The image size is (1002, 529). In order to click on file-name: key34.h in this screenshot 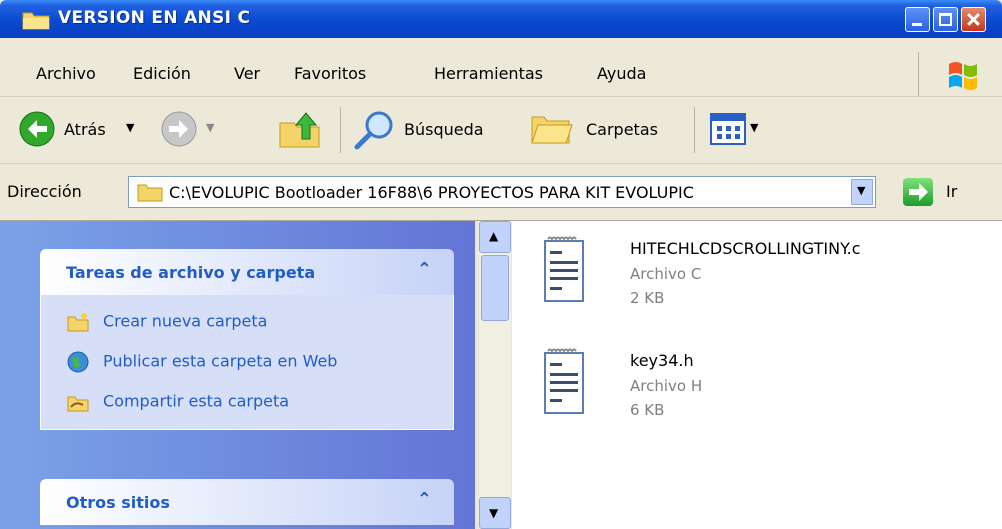, I will do `click(662, 360)`.